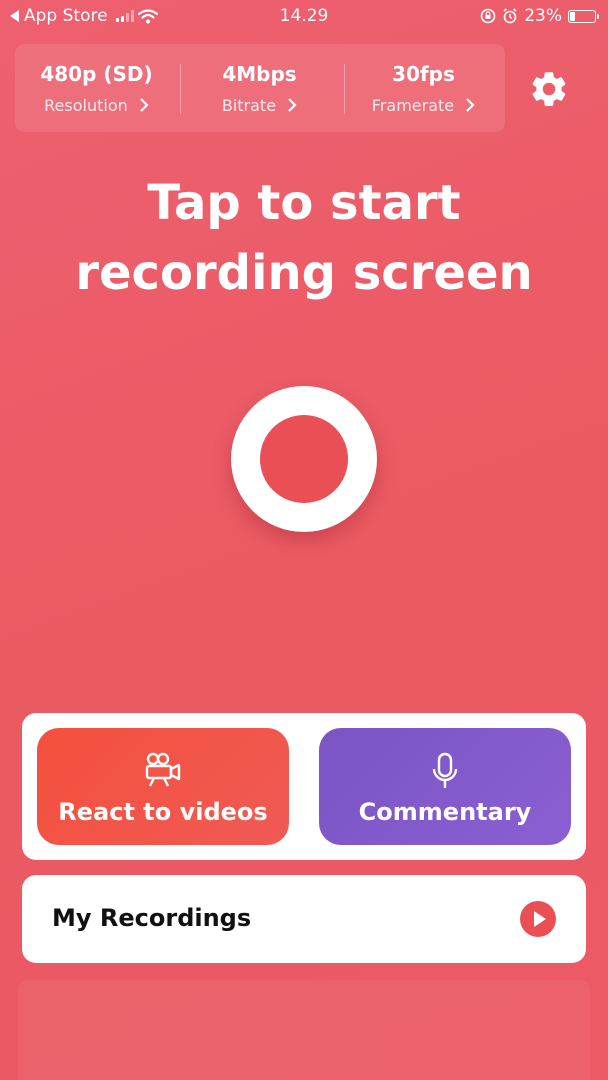  Describe the element at coordinates (423, 74) in the screenshot. I see `framerate-value: 30fps` at that location.